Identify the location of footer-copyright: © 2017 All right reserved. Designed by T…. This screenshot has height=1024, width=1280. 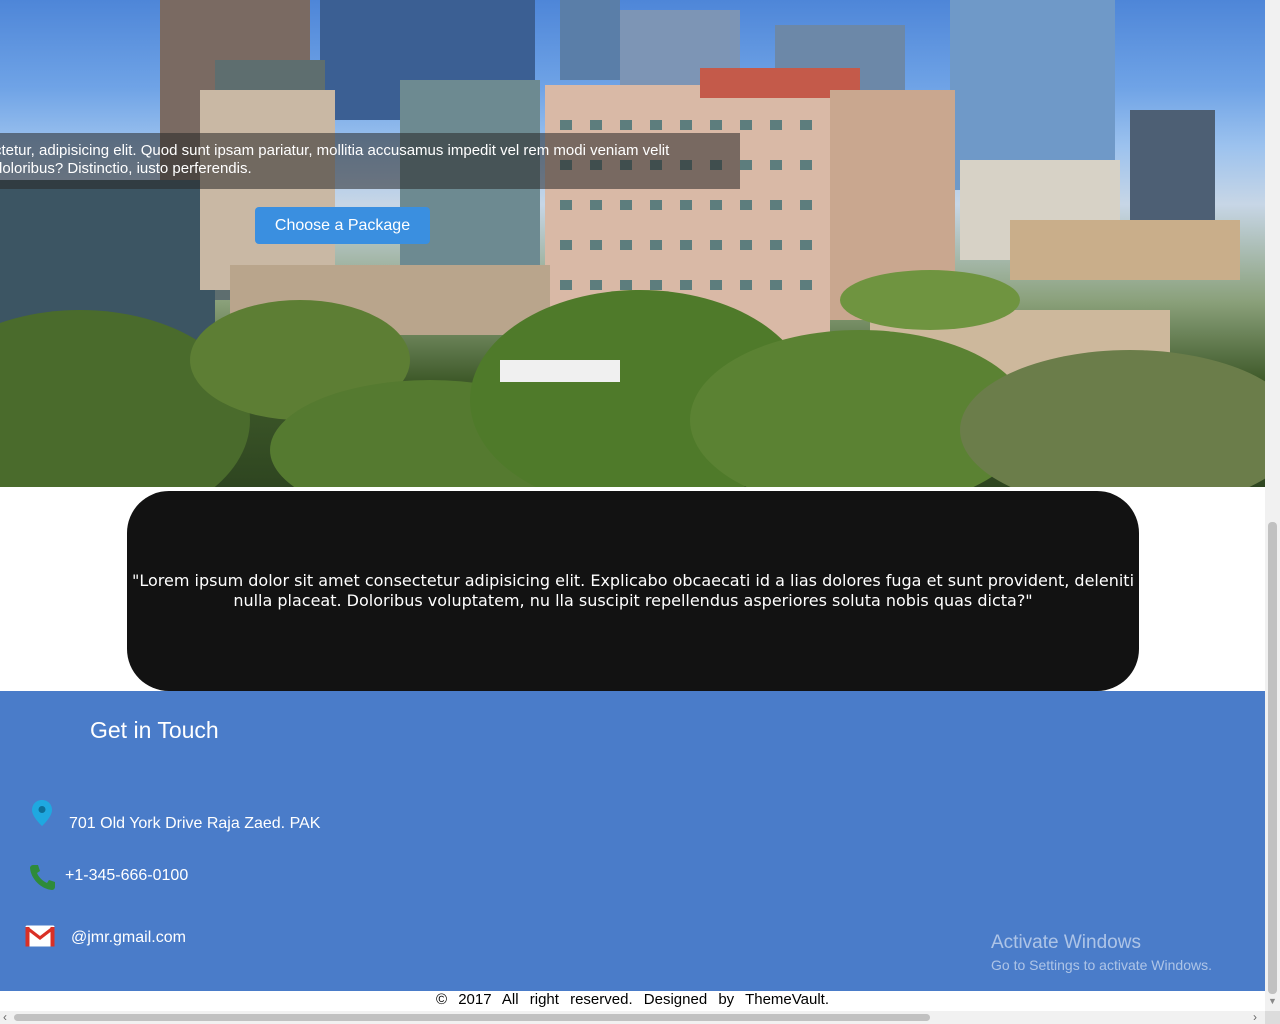
(632, 999).